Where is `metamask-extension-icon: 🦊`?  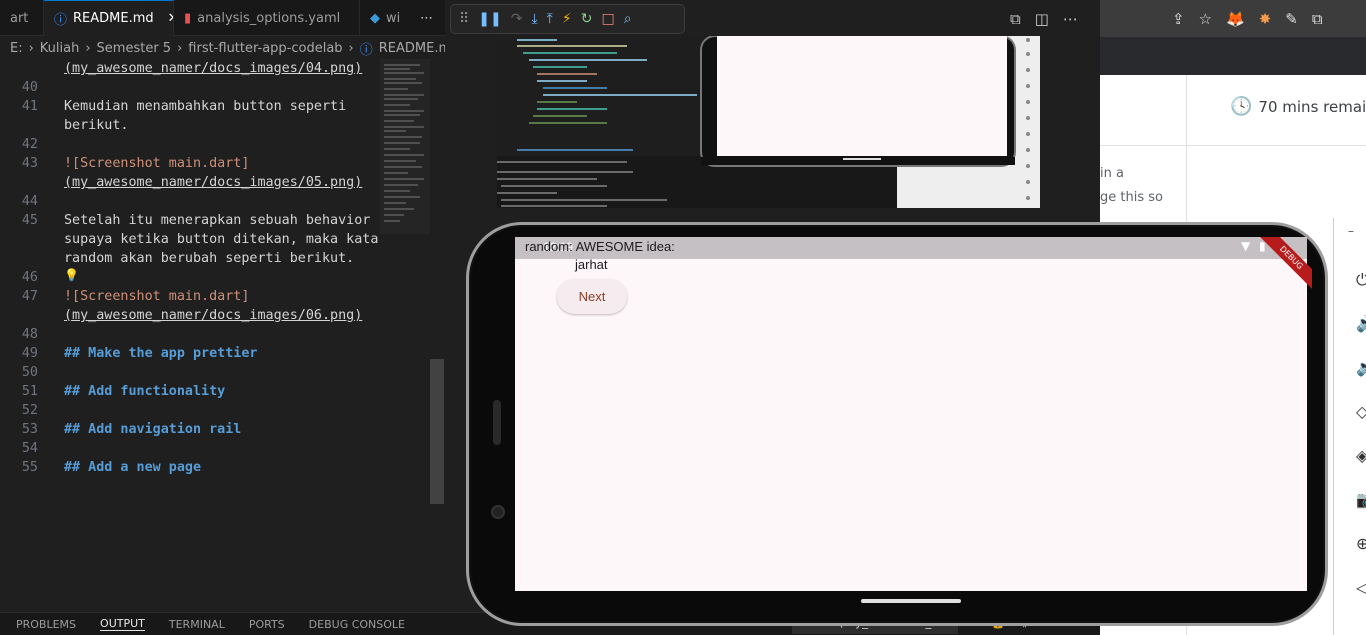
metamask-extension-icon: 🦊 is located at coordinates (1235, 19).